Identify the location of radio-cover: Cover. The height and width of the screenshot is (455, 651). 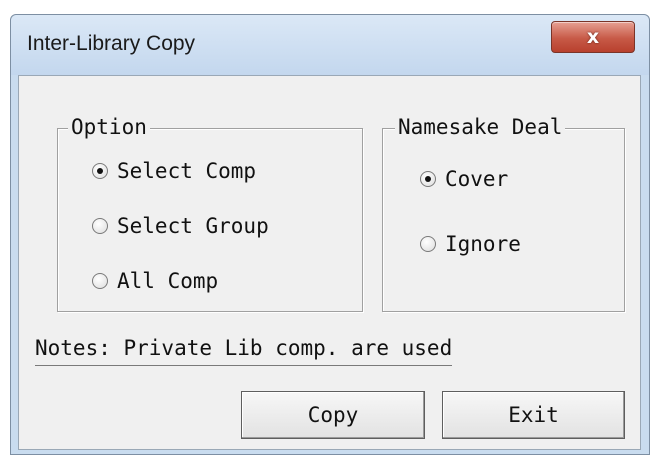
(464, 179).